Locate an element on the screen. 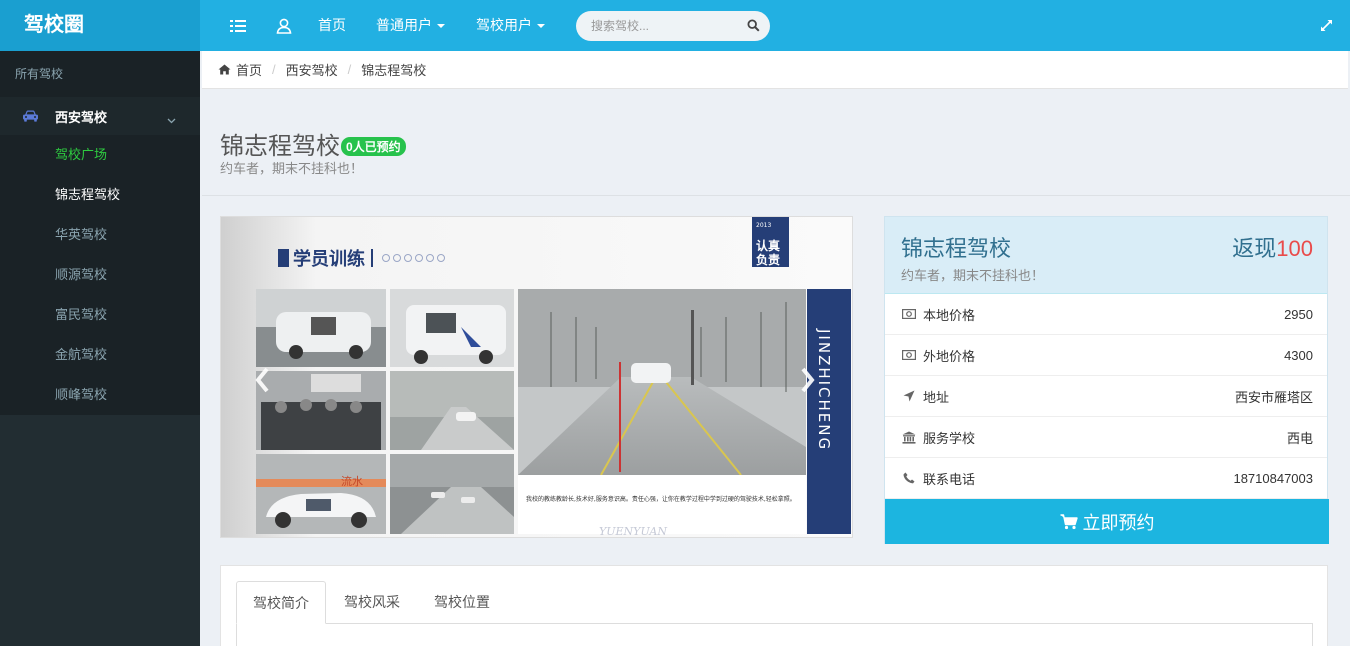 The width and height of the screenshot is (1350, 646). book-now-button: 立即预约 is located at coordinates (1107, 521).